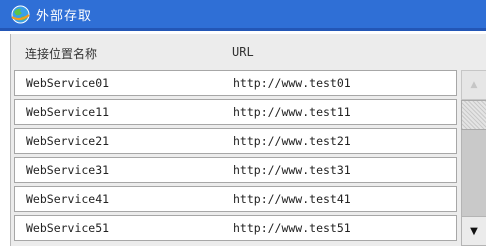 Image resolution: width=486 pixels, height=246 pixels. What do you see at coordinates (20, 14) in the screenshot?
I see `globe-app-icon` at bounding box center [20, 14].